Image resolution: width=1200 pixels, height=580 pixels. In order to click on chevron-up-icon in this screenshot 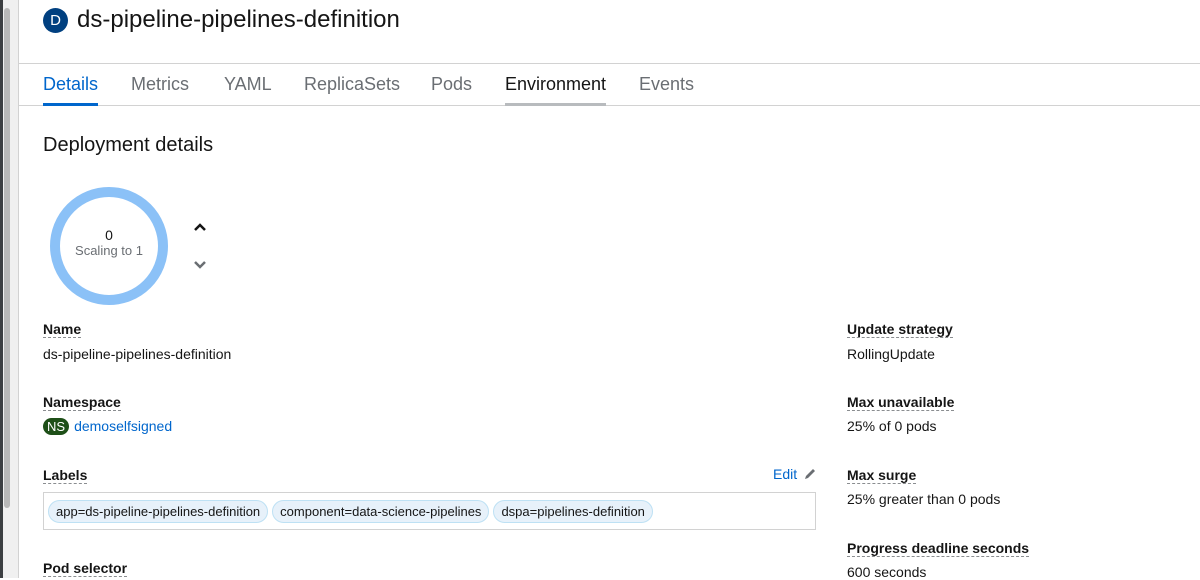, I will do `click(200, 227)`.